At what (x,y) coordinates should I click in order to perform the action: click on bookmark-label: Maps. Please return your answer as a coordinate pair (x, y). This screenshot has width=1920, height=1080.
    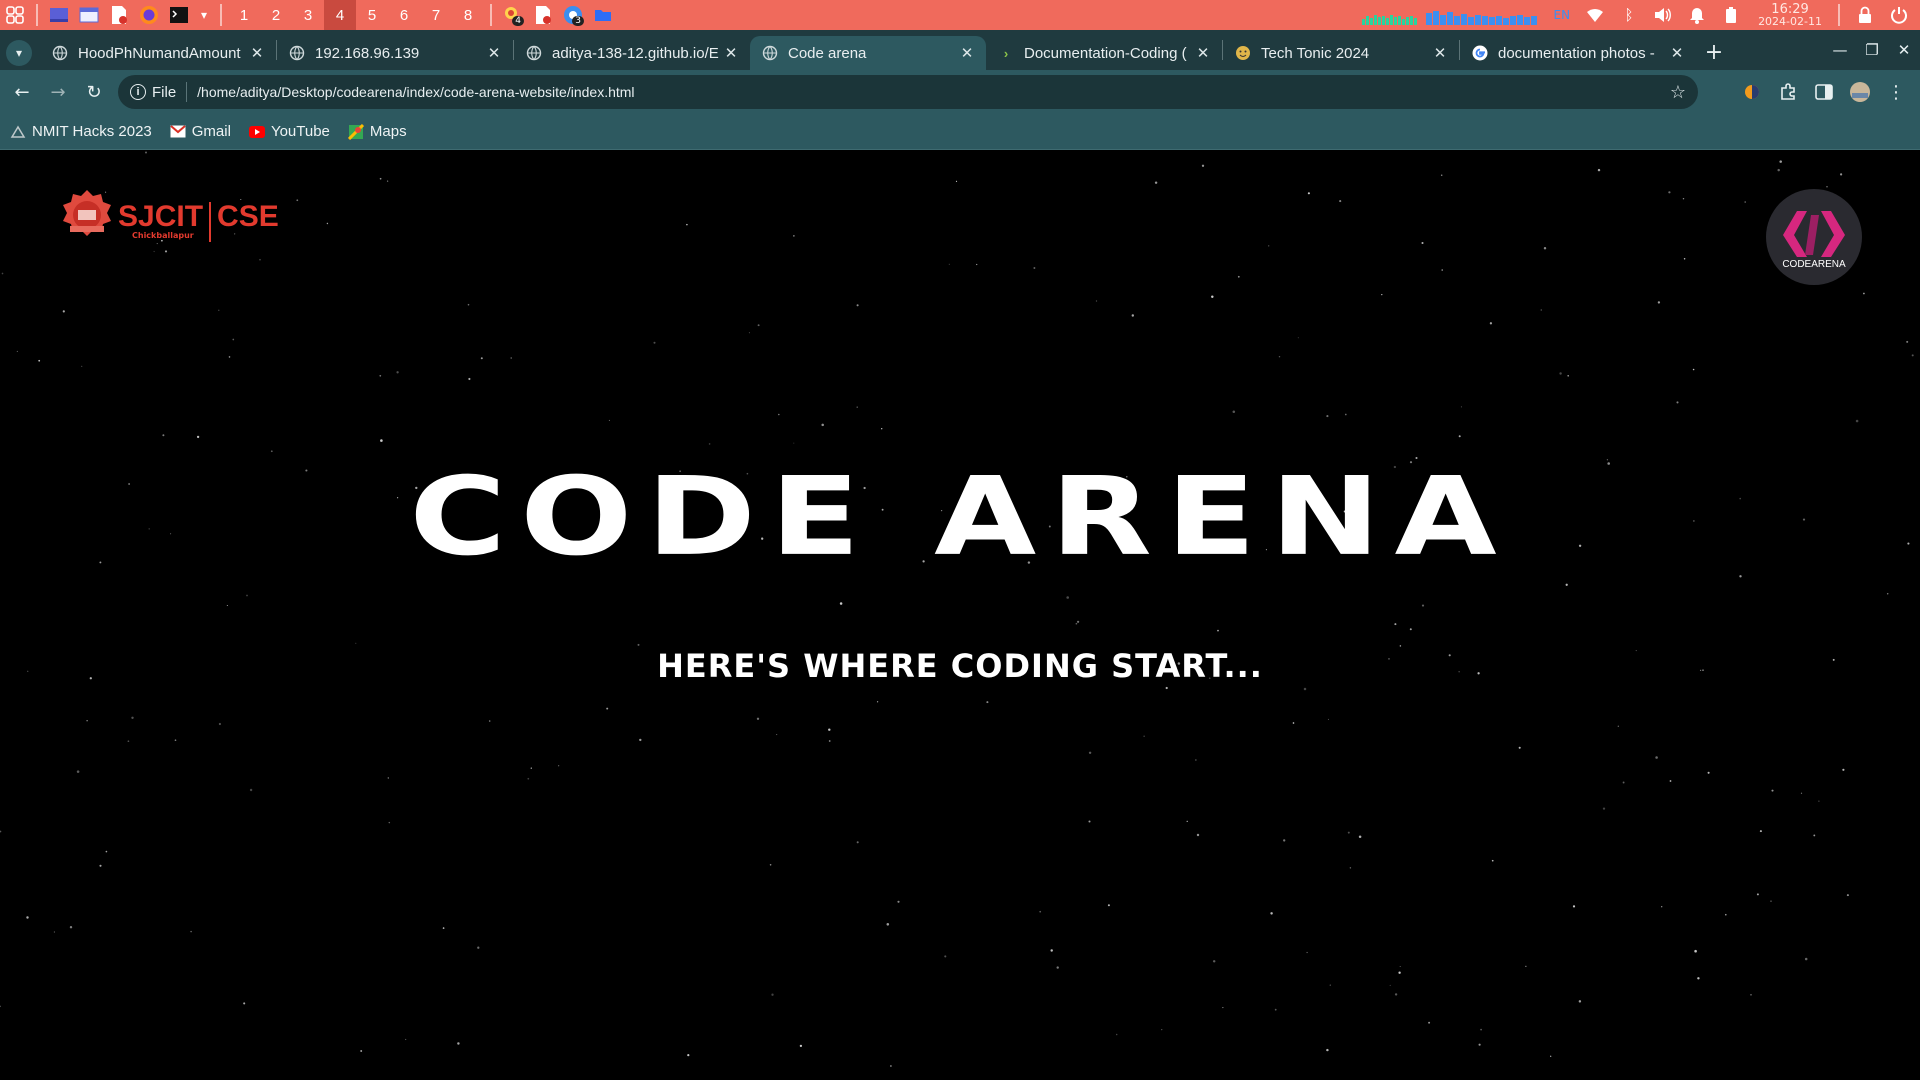
    Looking at the image, I should click on (388, 131).